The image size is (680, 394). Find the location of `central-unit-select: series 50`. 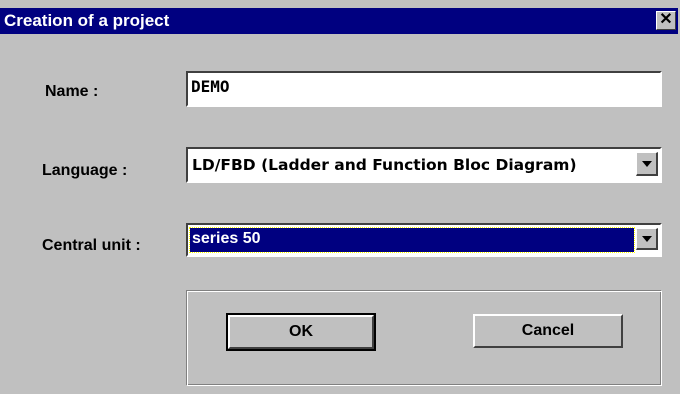

central-unit-select: series 50 is located at coordinates (424, 240).